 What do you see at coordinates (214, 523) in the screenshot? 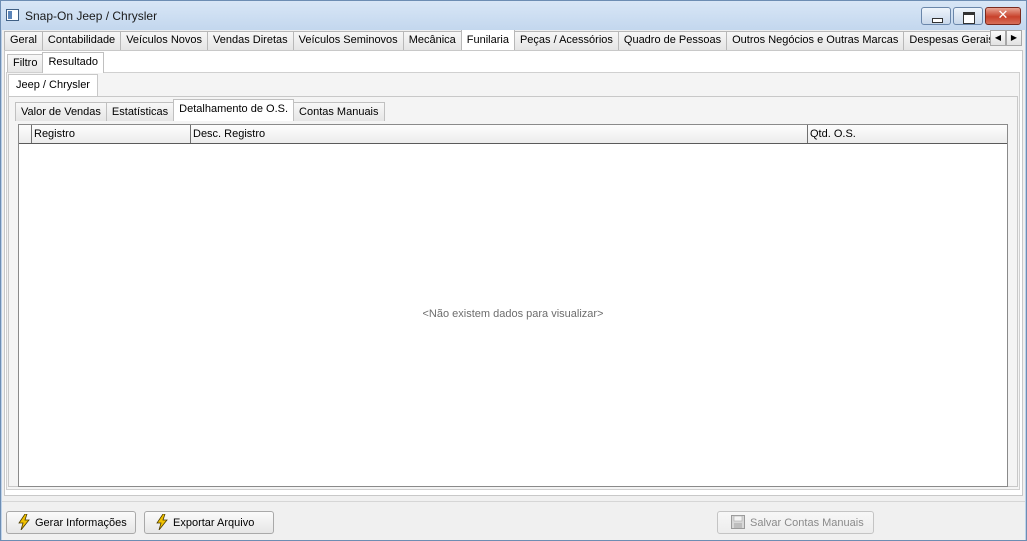
I see `exportar-arquivo-label: Exportar Arquivo` at bounding box center [214, 523].